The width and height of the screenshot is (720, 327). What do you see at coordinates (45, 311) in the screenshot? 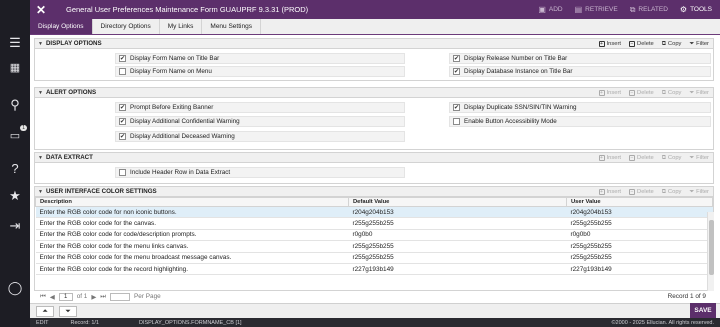
I see `previous-section-icon: ⏶` at bounding box center [45, 311].